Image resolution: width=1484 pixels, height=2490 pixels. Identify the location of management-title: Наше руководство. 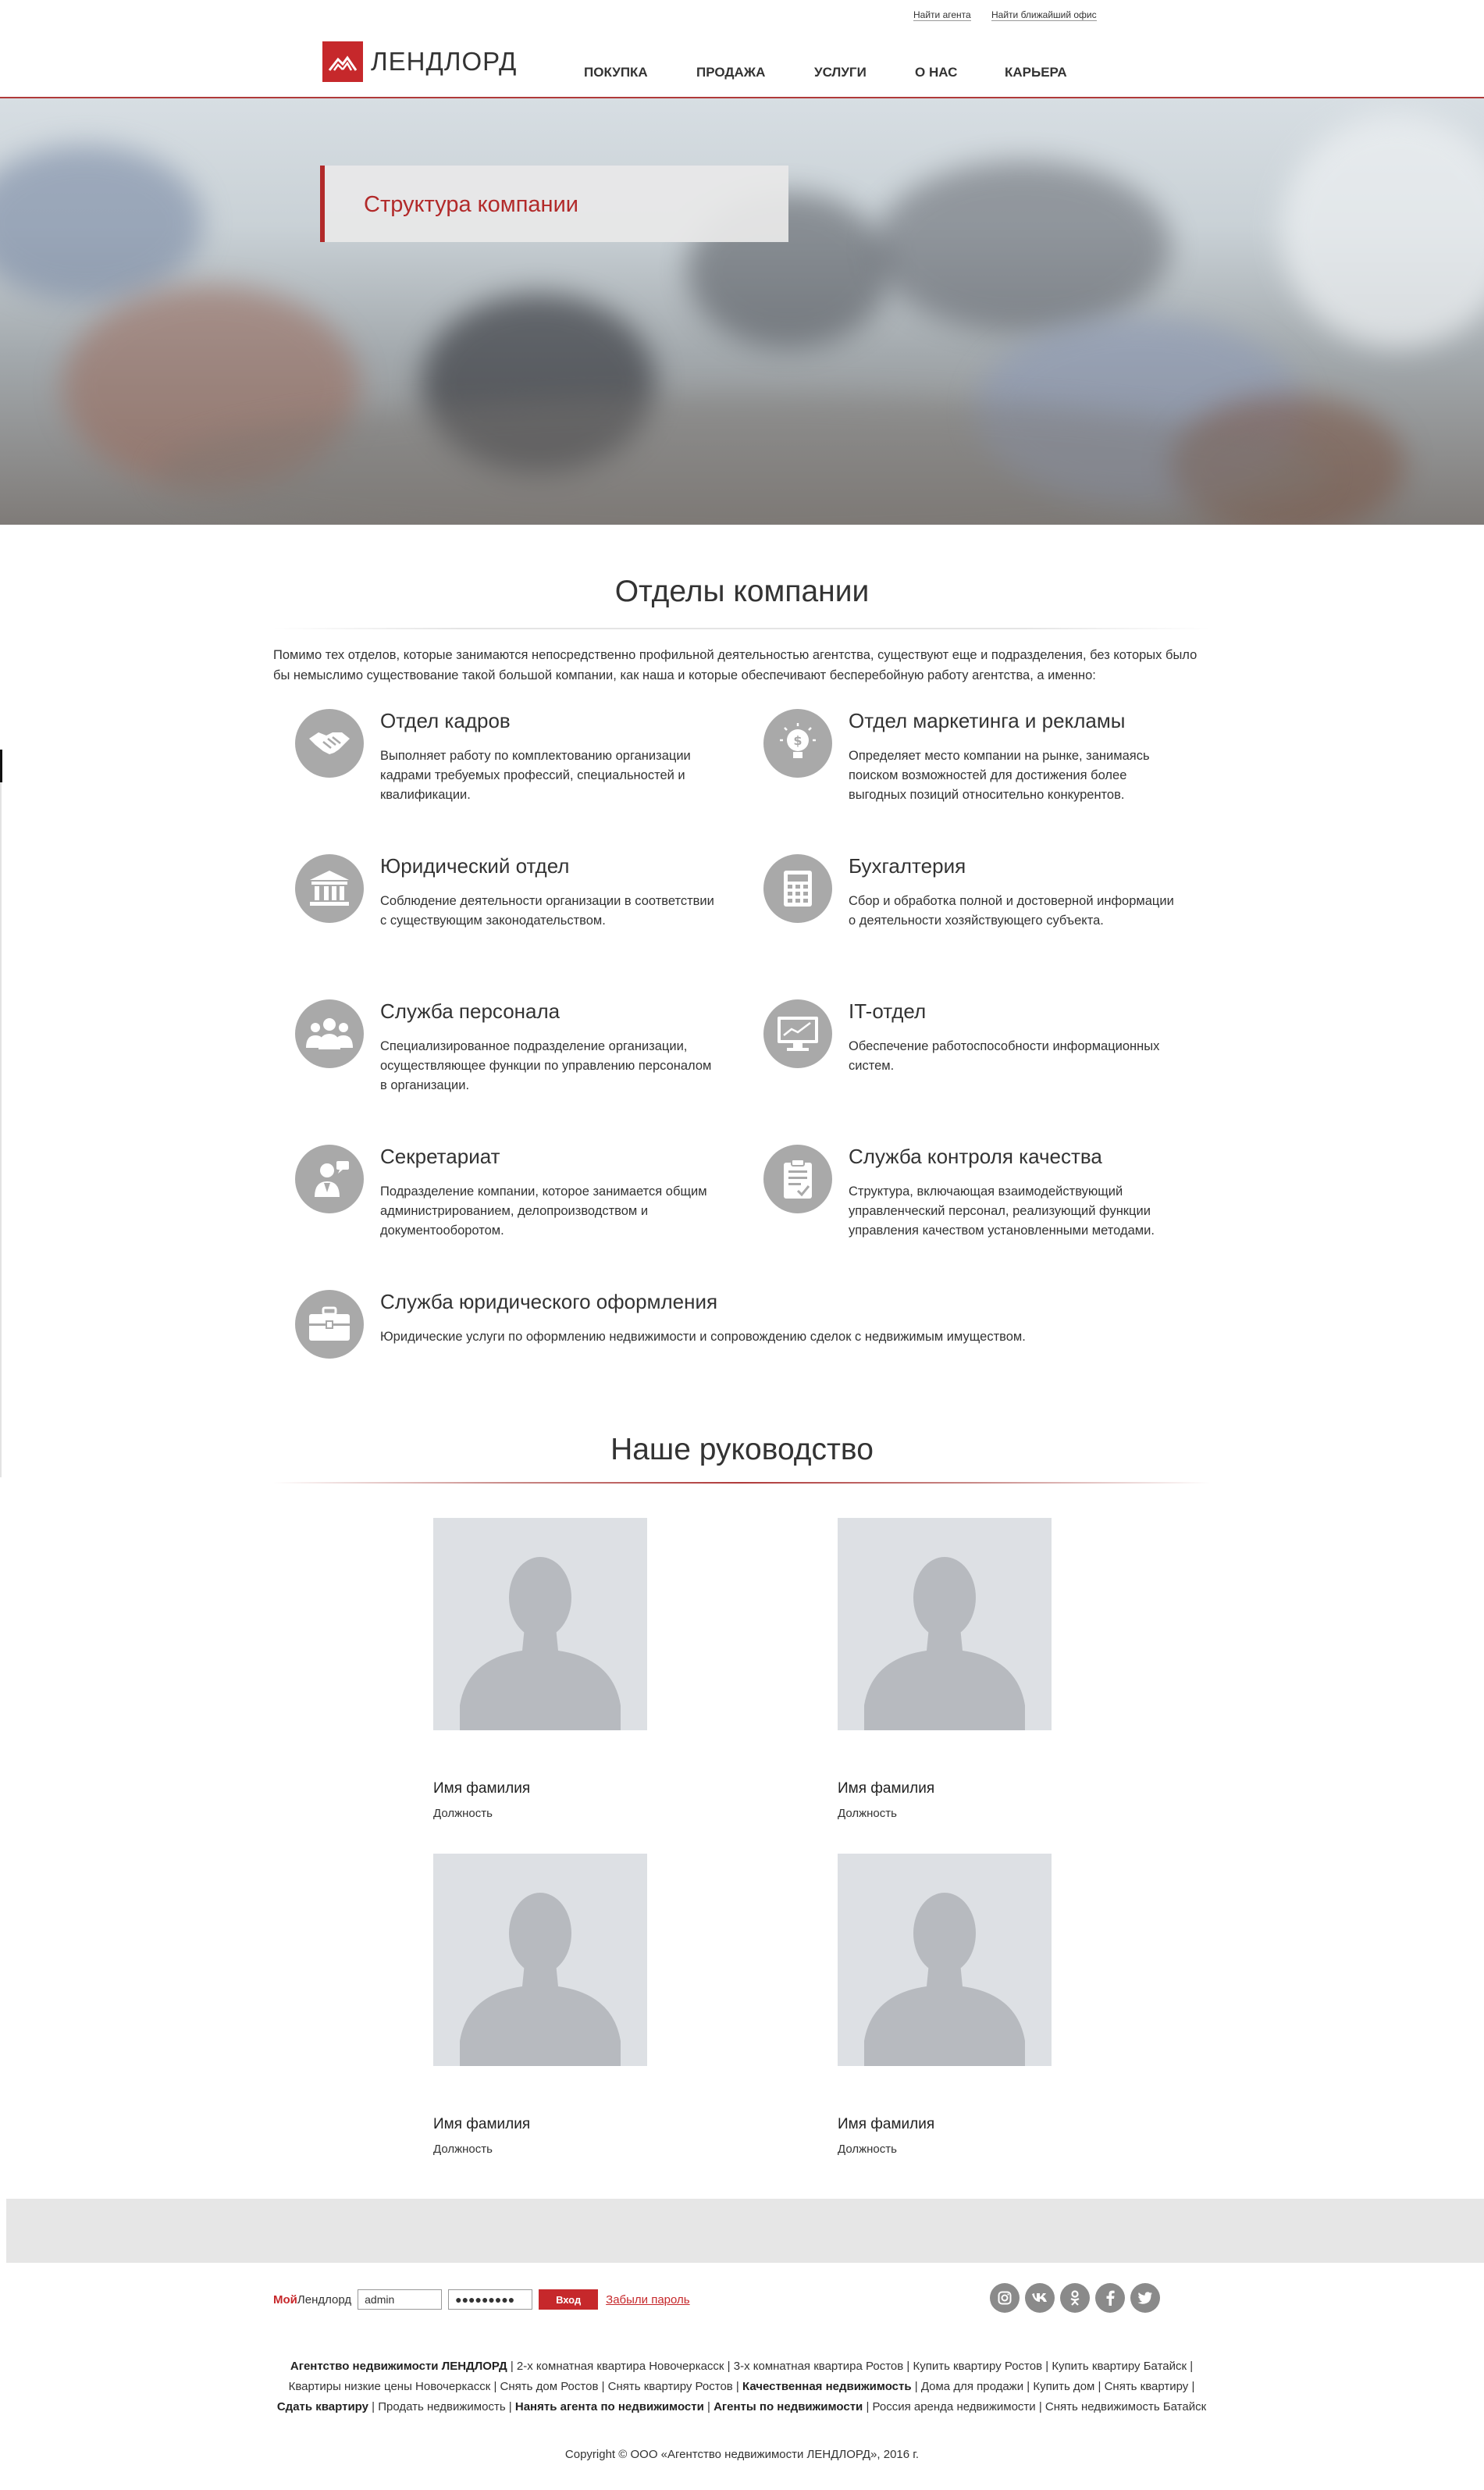
(742, 1449).